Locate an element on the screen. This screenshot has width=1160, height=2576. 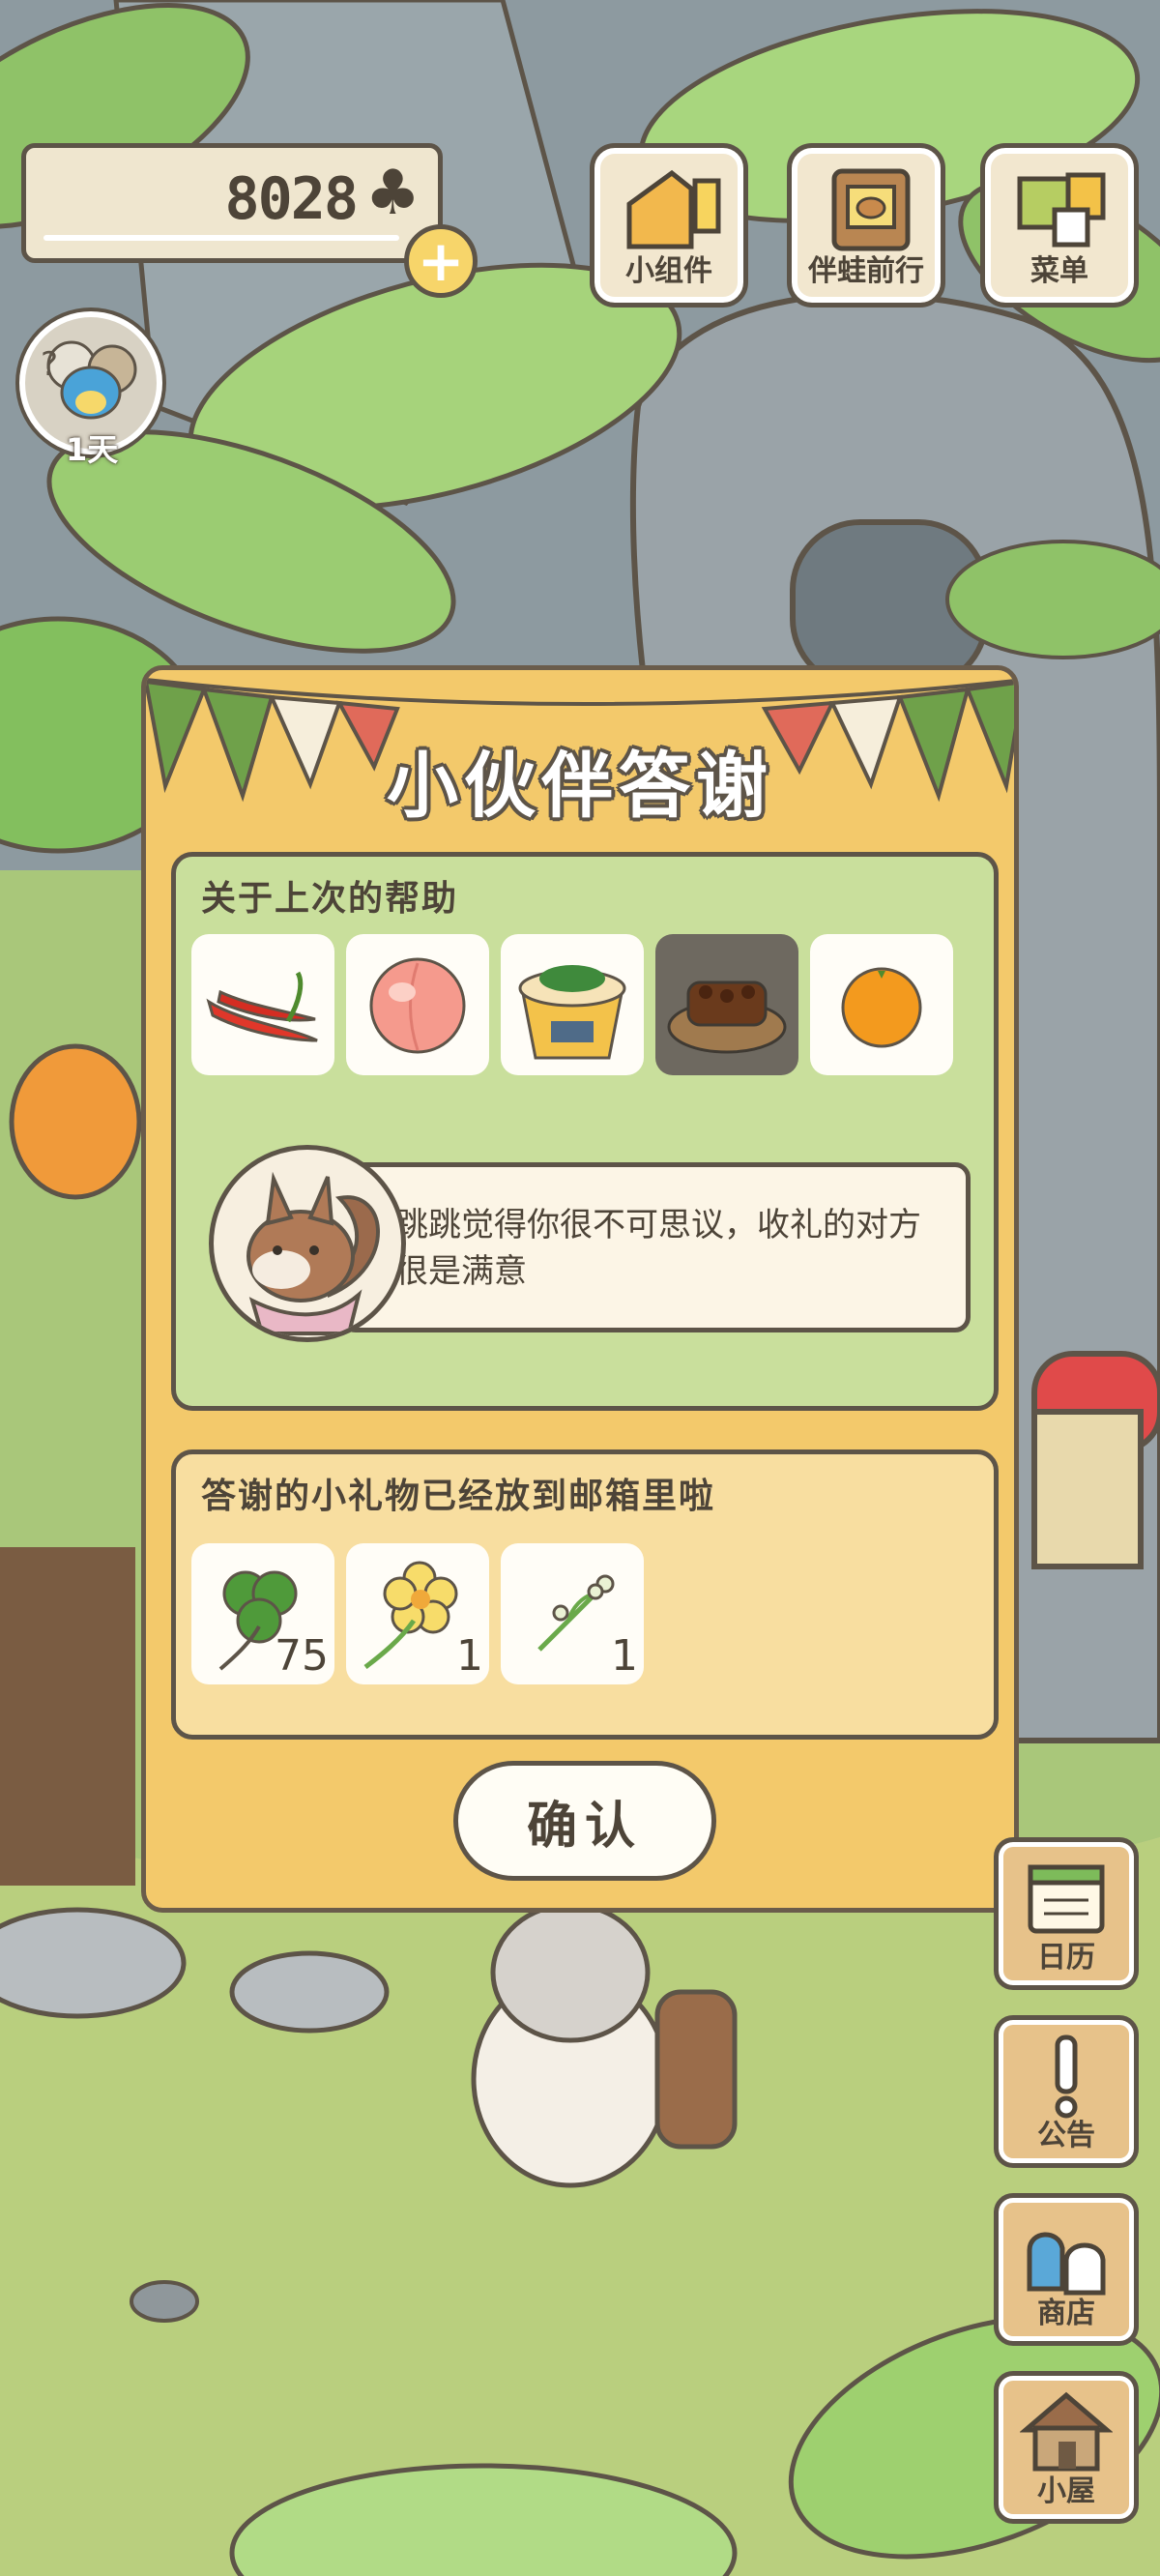
peach-icon is located at coordinates (418, 1005).